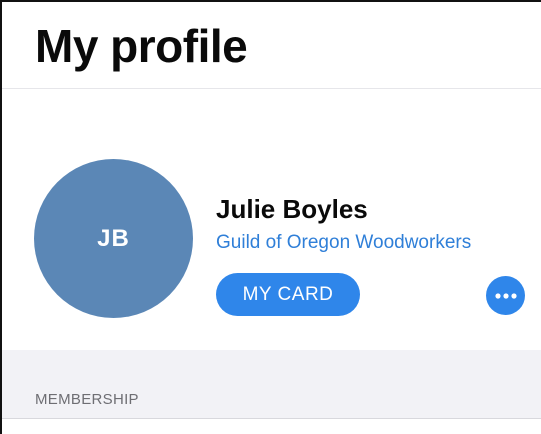 The height and width of the screenshot is (434, 541). What do you see at coordinates (343, 243) in the screenshot?
I see `organization-link: Guild of Oregon Woodworkers` at bounding box center [343, 243].